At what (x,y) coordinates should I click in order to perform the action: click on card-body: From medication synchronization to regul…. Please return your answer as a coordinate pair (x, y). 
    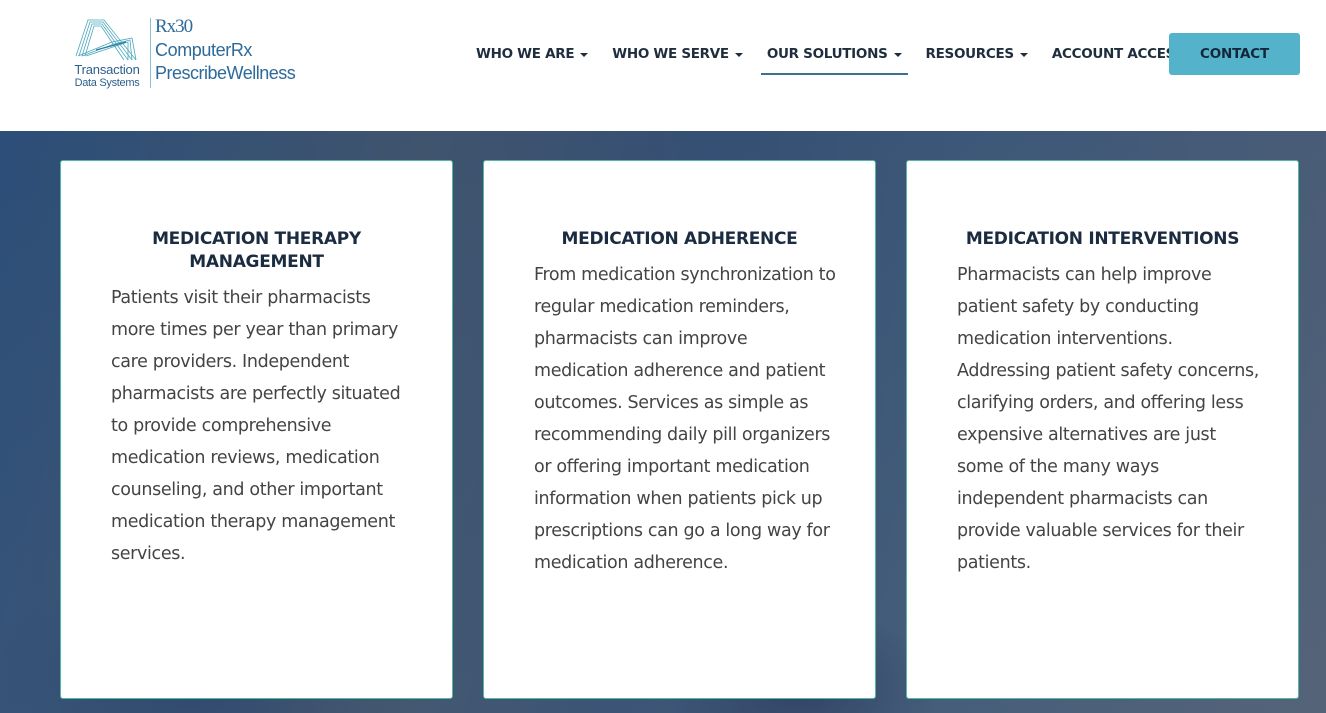
    Looking at the image, I should click on (685, 419).